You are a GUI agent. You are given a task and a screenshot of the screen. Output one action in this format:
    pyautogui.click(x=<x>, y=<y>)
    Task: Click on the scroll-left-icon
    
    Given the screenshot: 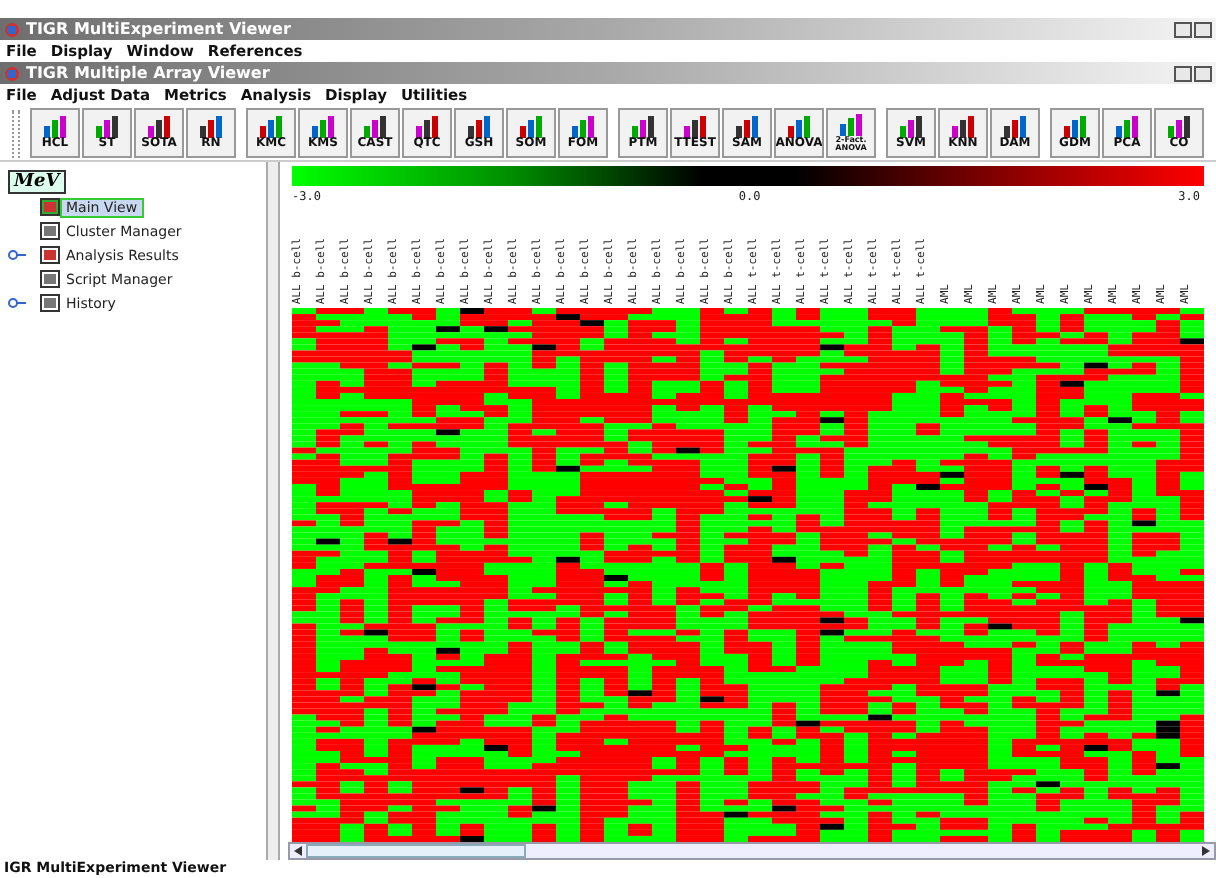 What is the action you would take?
    pyautogui.click(x=298, y=851)
    